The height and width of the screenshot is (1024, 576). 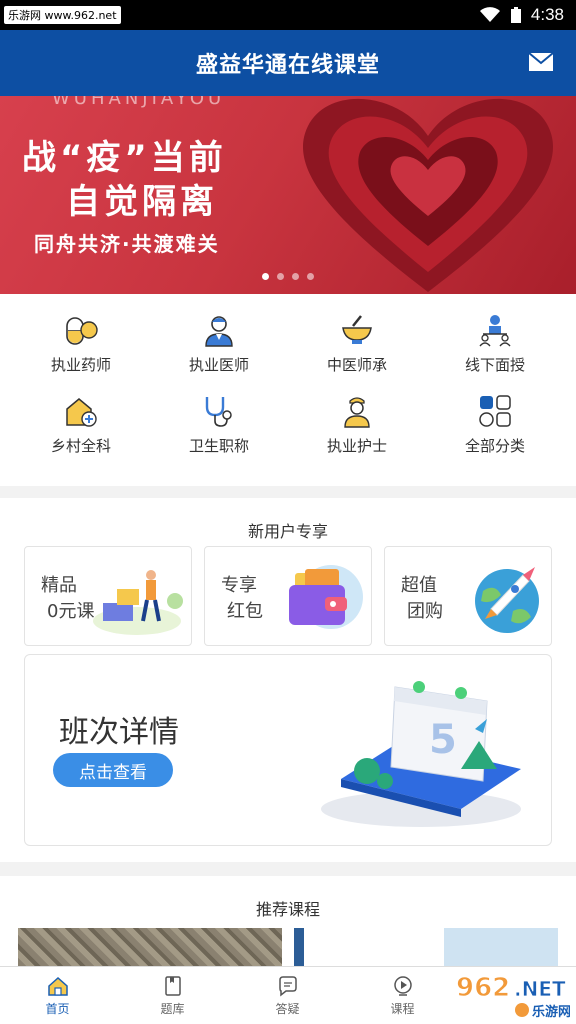 I want to click on tab-home: 首页, so click(x=57, y=995).